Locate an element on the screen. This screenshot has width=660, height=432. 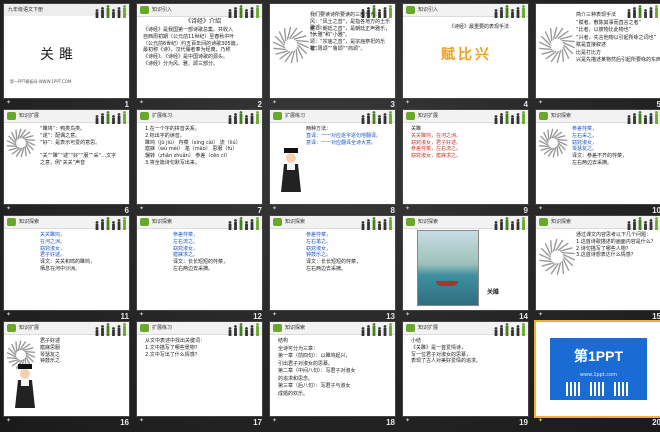
slide-text-line: 参差荇菜，左右流之。 is located at coordinates (436, 149).